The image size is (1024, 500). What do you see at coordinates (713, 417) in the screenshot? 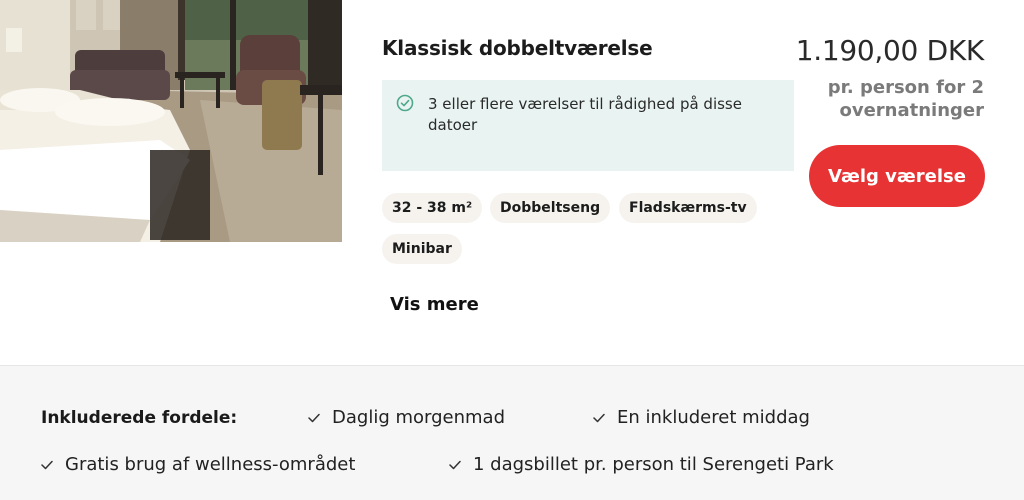
I see `benefit-text: En inkluderet middag` at bounding box center [713, 417].